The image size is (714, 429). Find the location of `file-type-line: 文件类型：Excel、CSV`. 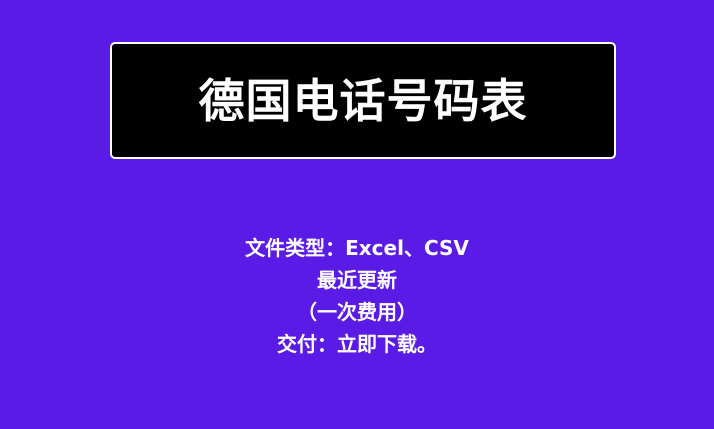

file-type-line: 文件类型：Excel、CSV is located at coordinates (357, 248).